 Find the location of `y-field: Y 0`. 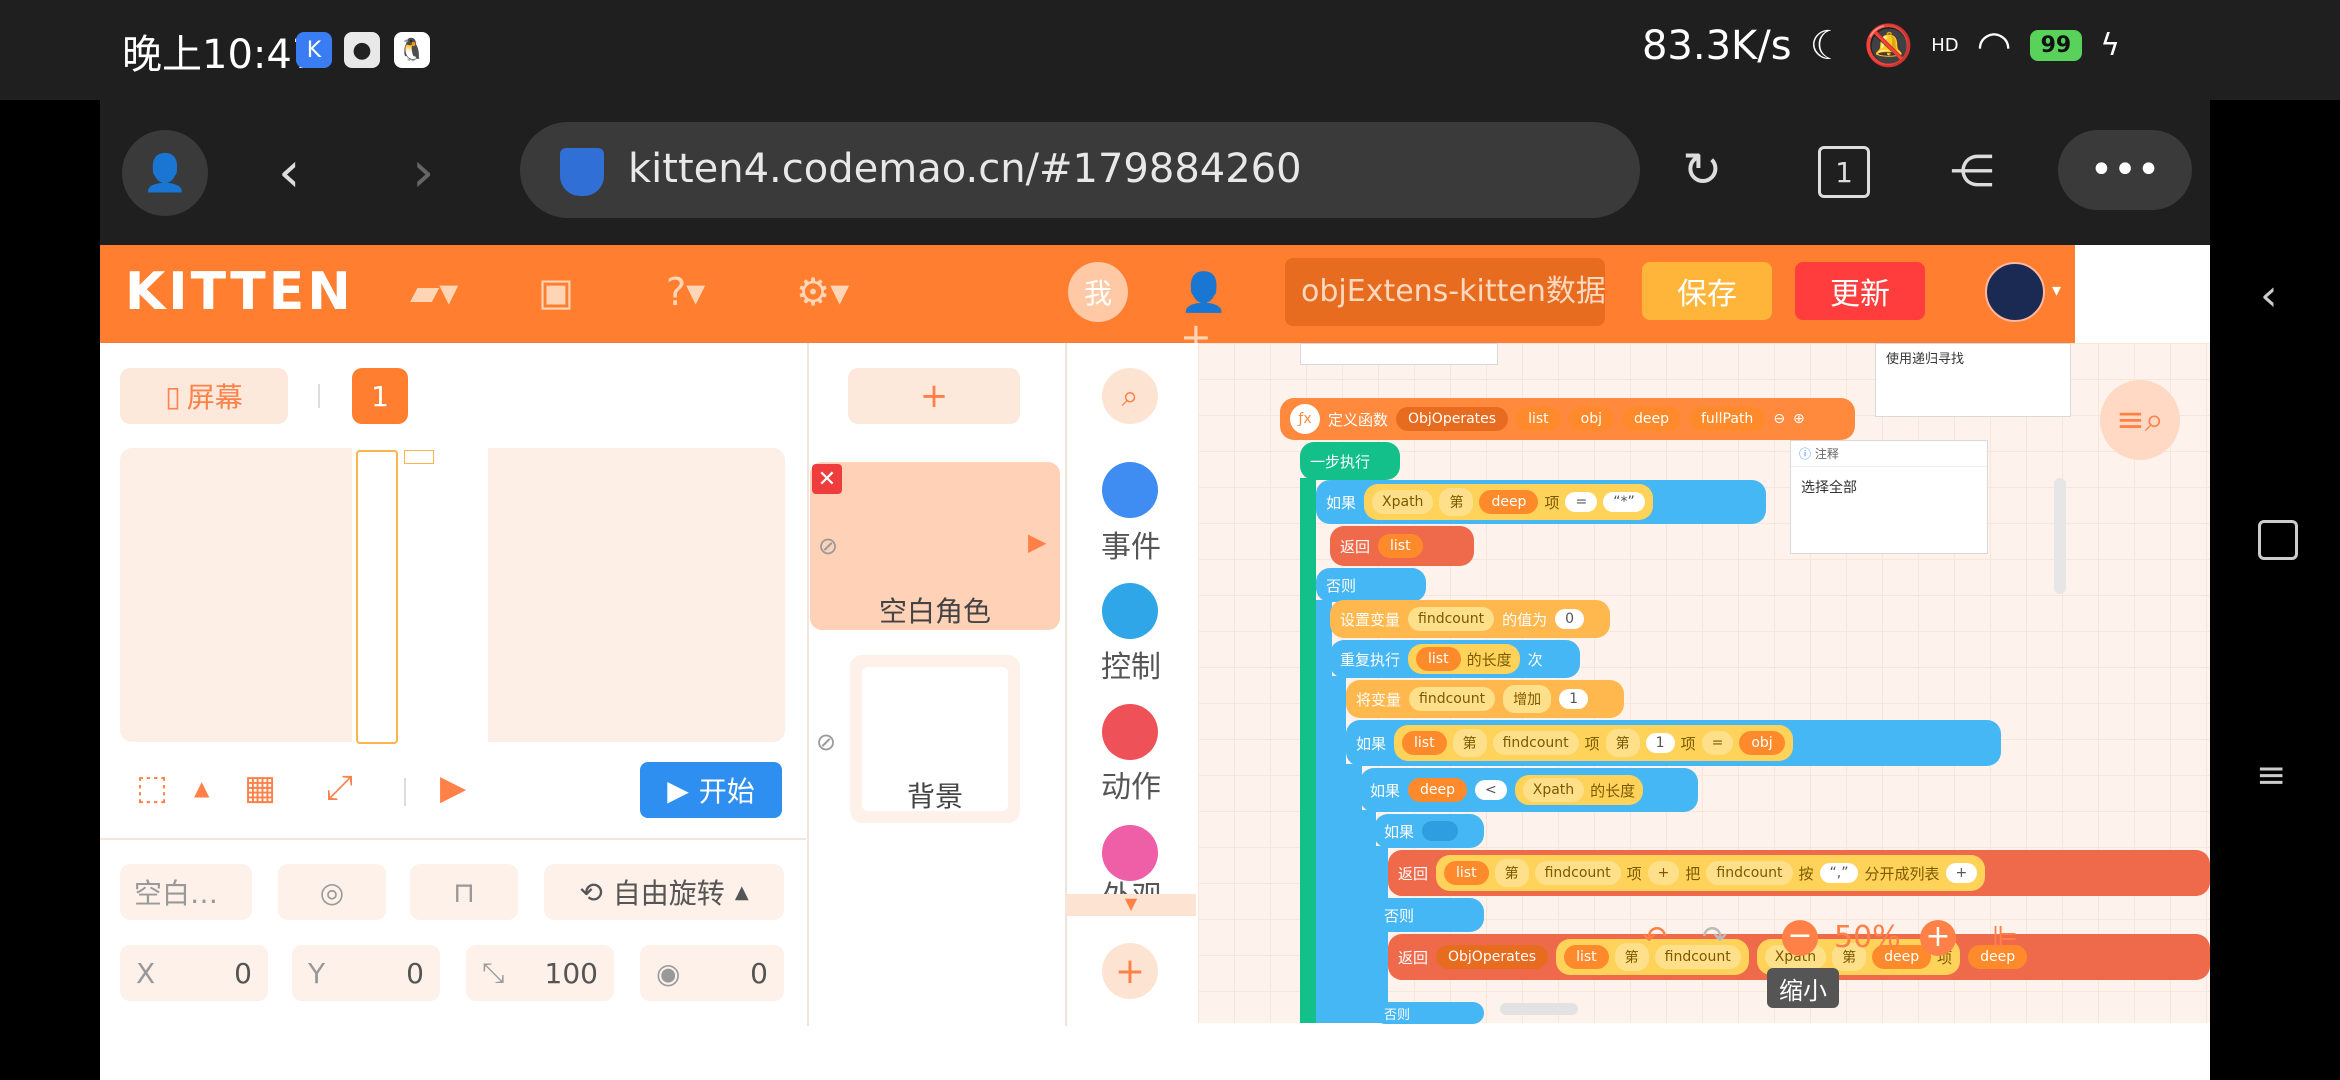

y-field: Y 0 is located at coordinates (366, 973).